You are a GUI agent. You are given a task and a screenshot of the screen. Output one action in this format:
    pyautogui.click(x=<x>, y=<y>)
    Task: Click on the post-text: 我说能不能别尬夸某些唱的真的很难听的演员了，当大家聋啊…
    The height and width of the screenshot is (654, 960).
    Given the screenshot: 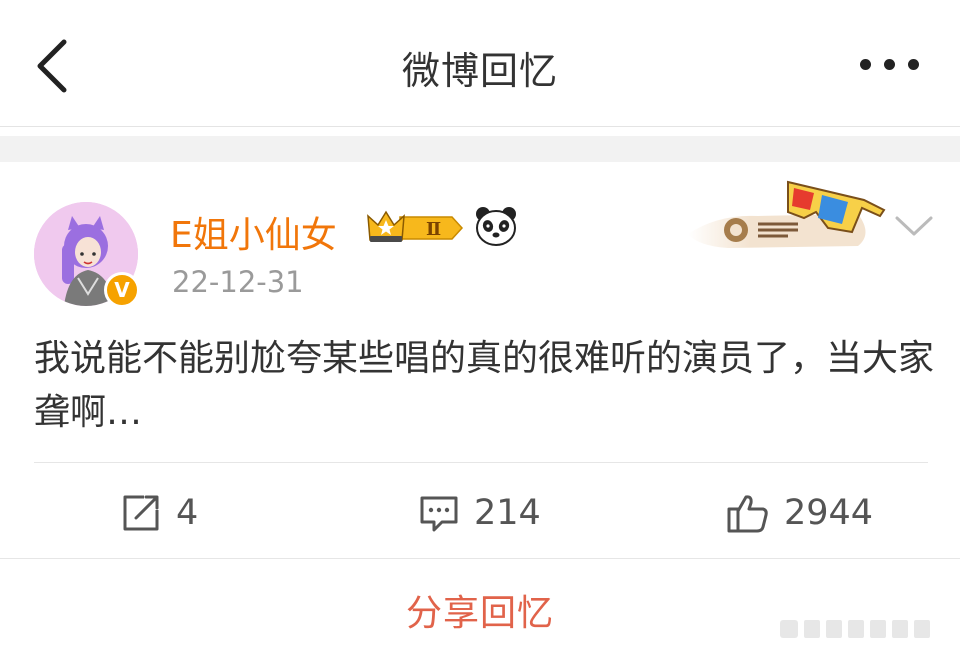 What is the action you would take?
    pyautogui.click(x=484, y=385)
    